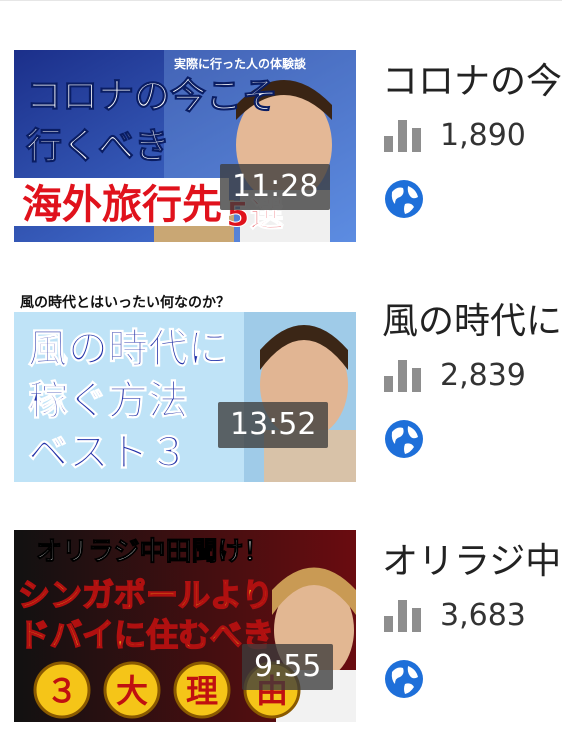 The height and width of the screenshot is (749, 562). I want to click on thumbnail-headline: オリラジ中田聞け！, so click(152, 552).